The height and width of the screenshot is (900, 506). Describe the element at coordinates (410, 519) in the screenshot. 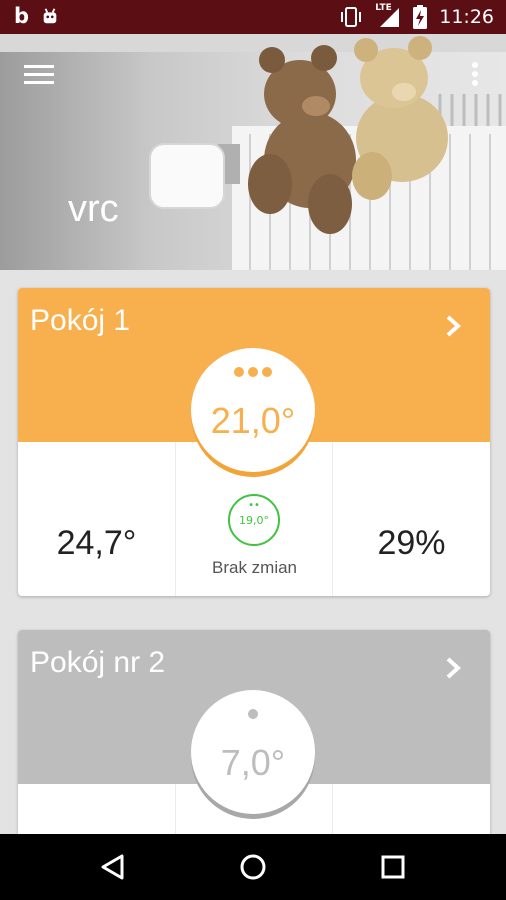

I see `humidity-cell: 29%` at that location.